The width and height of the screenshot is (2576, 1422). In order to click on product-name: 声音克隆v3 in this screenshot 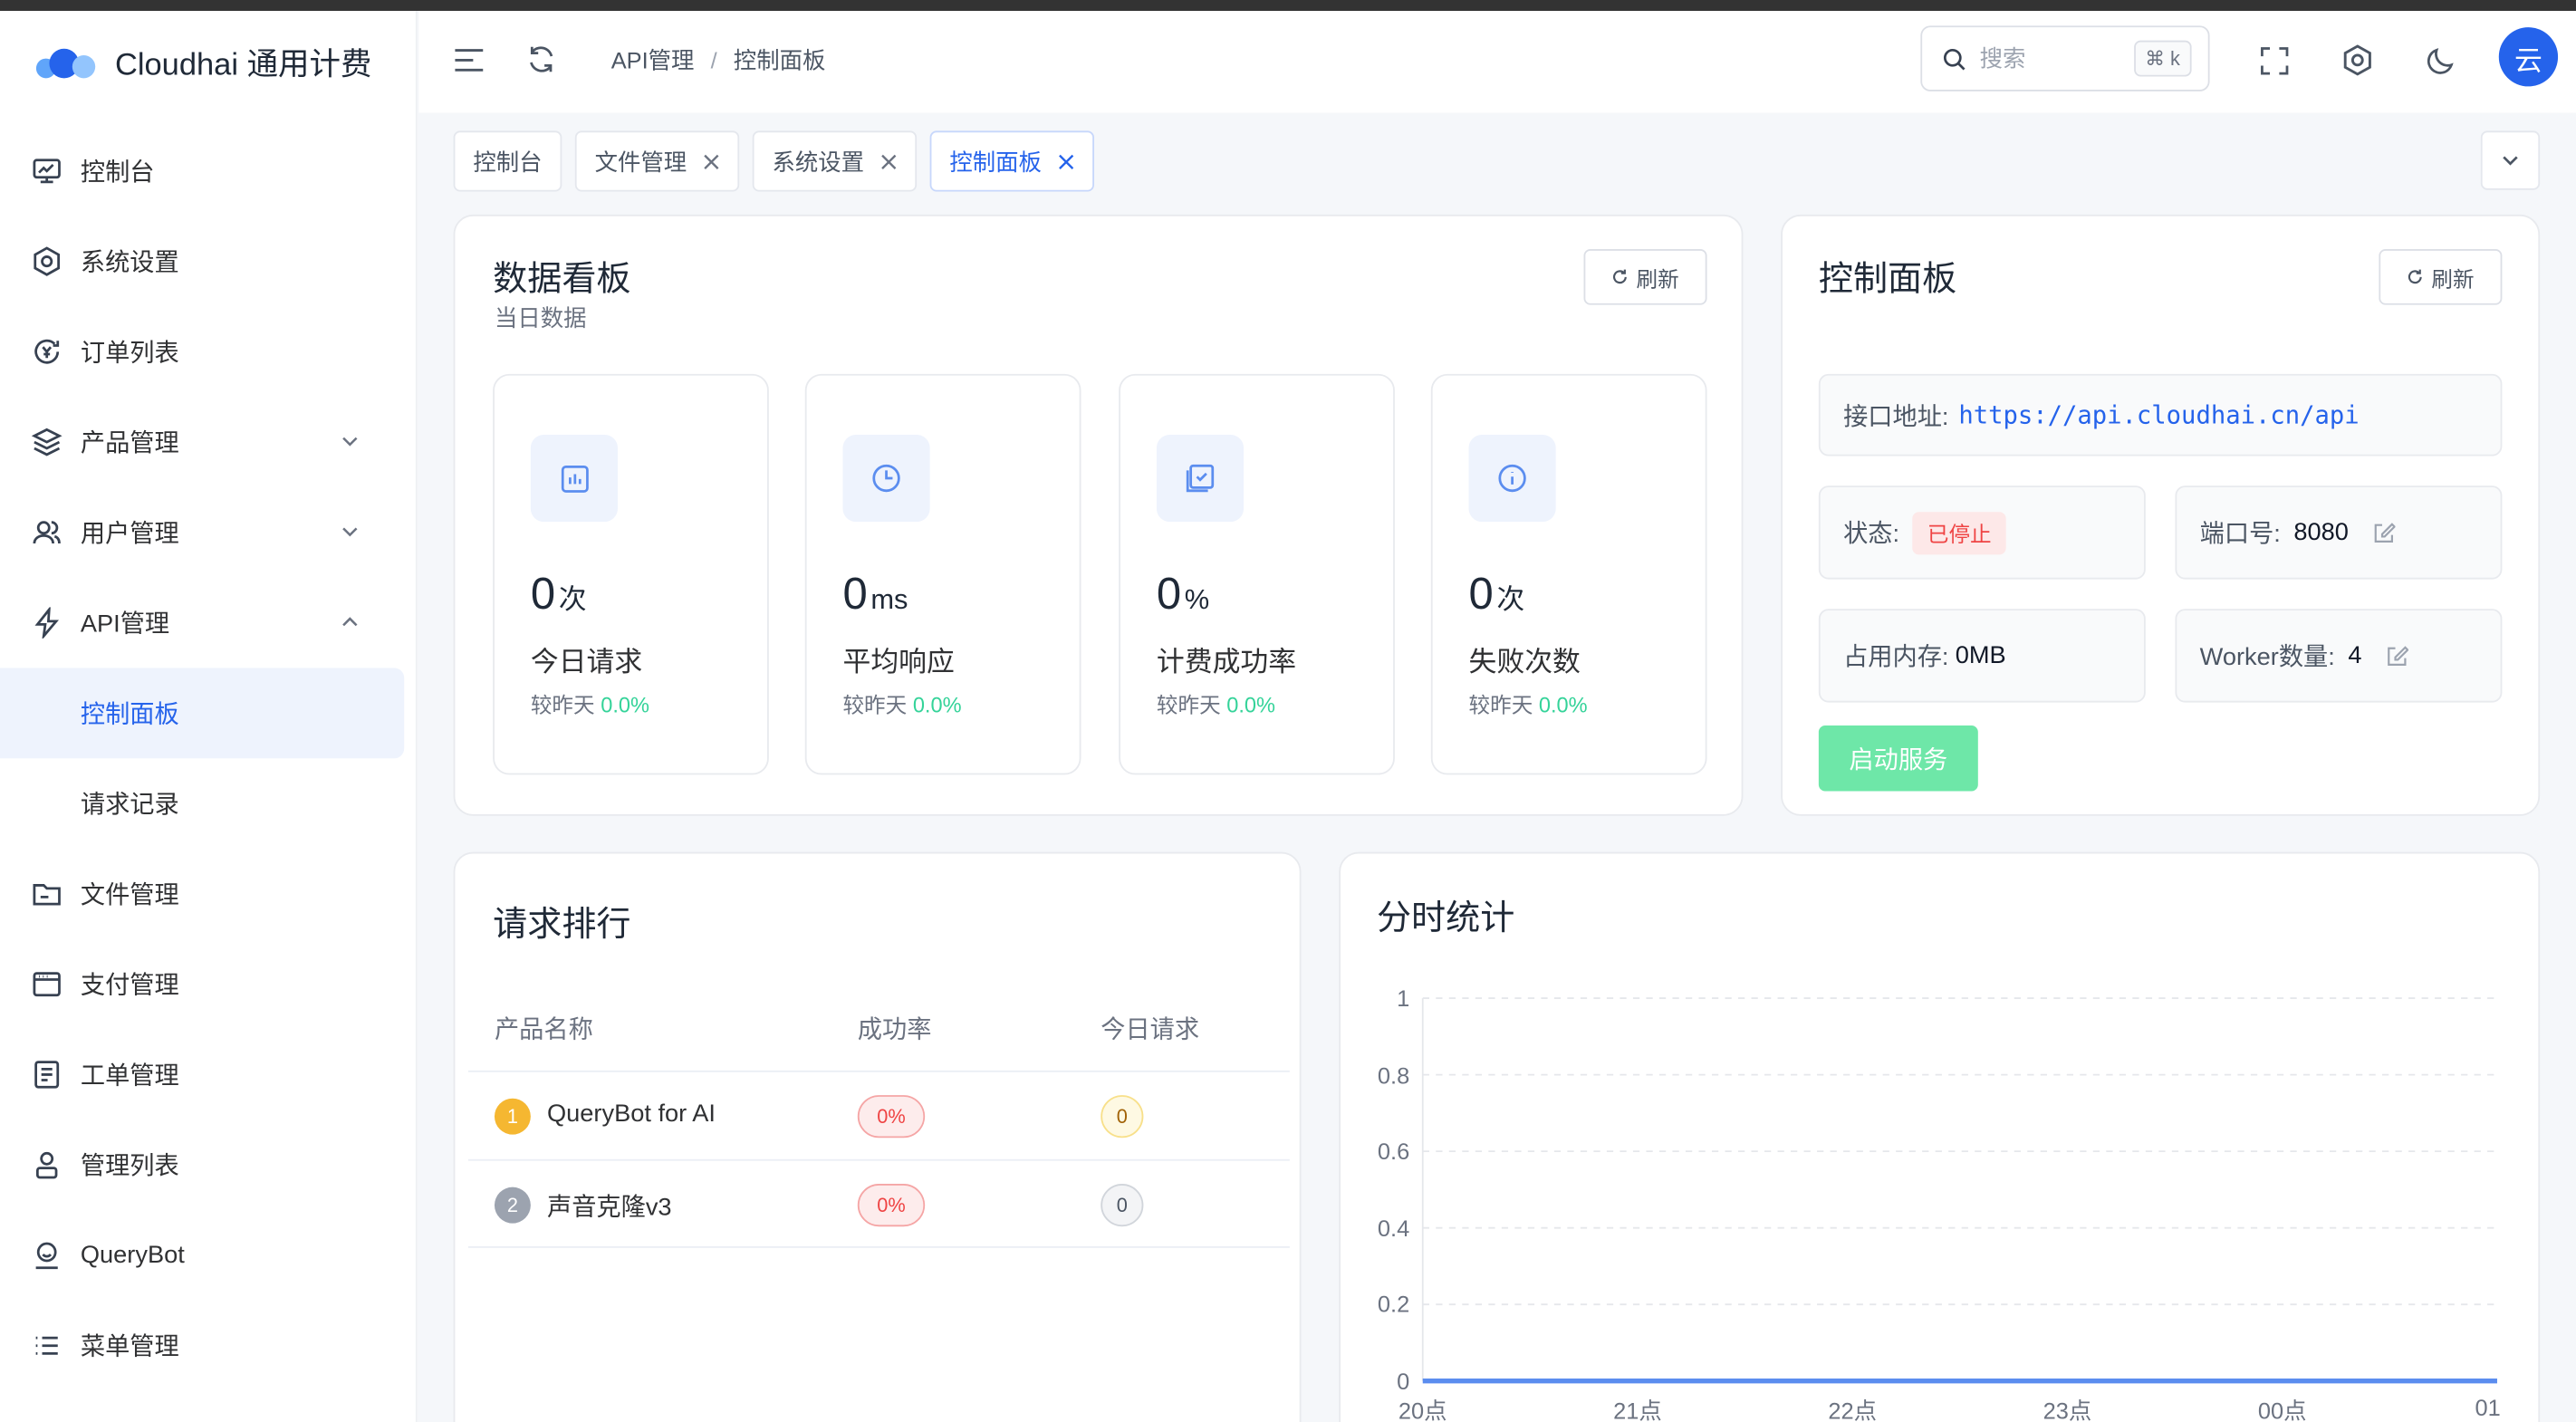, I will do `click(609, 1207)`.